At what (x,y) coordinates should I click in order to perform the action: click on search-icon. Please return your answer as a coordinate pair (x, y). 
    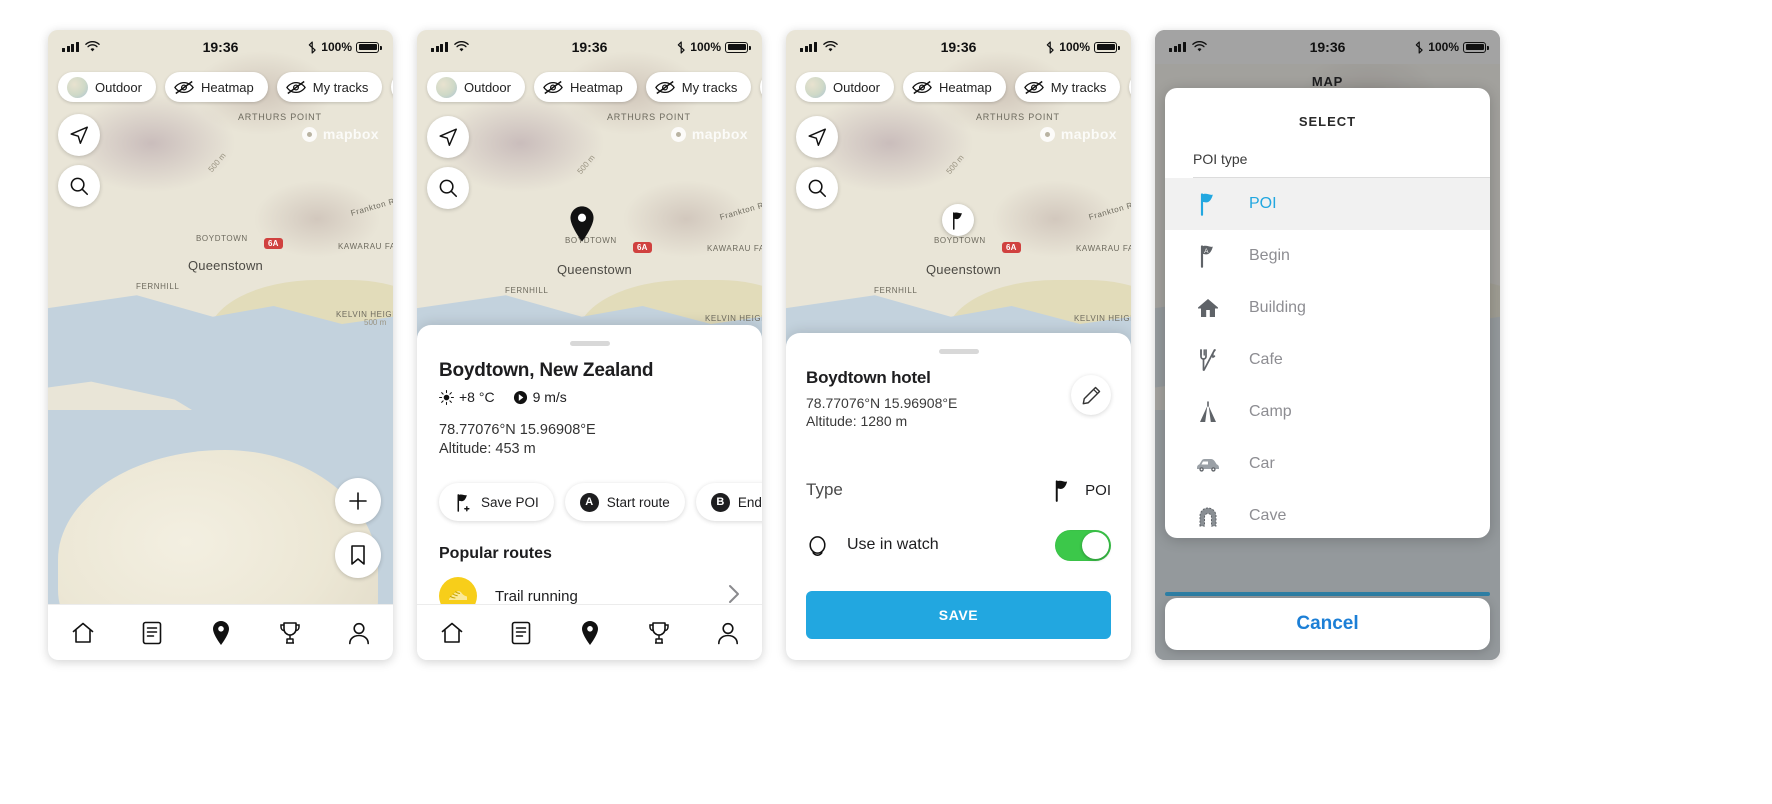
    Looking at the image, I should click on (448, 188).